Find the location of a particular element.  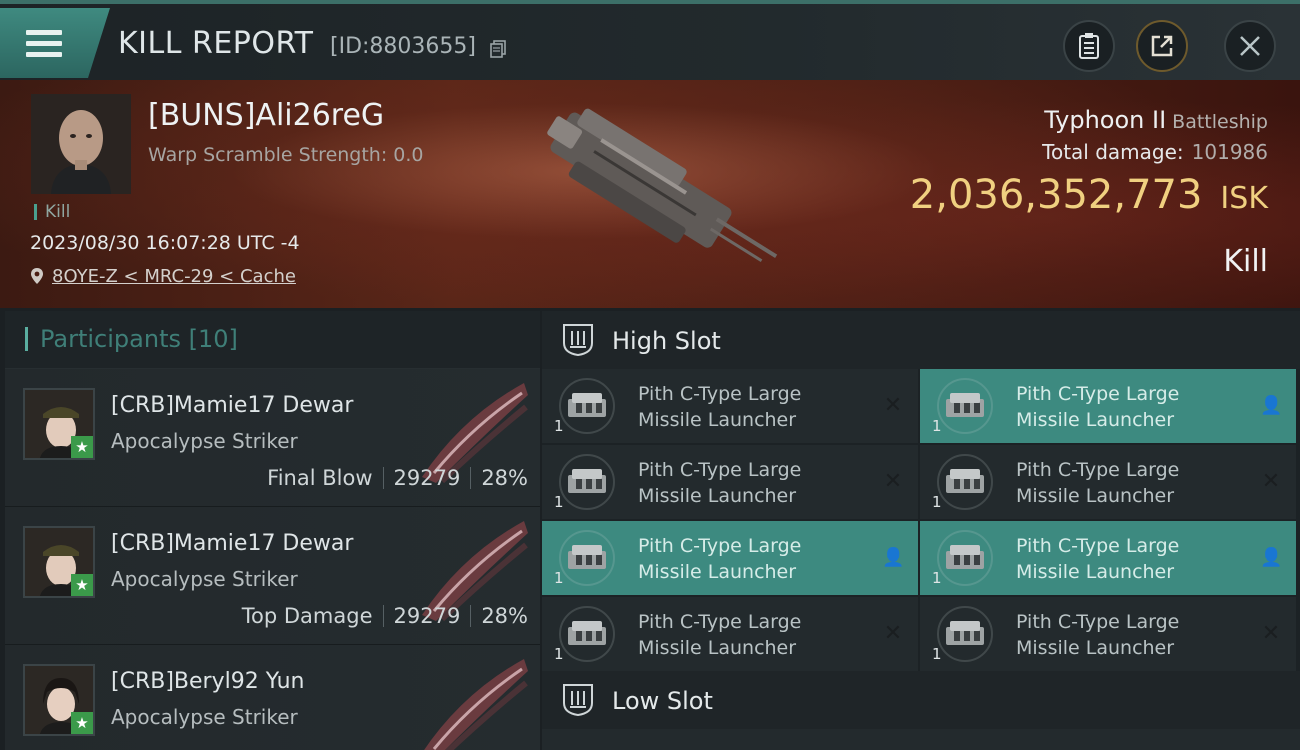

victim-portrait is located at coordinates (81, 144).